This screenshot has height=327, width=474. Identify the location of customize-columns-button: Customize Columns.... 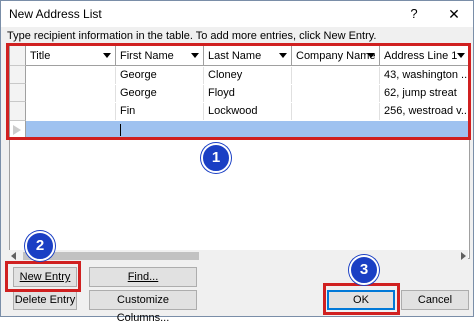
(143, 307).